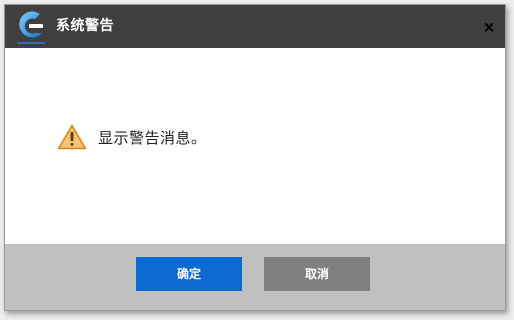 The height and width of the screenshot is (320, 514). I want to click on warning-message: 显示警告消息。, so click(152, 138).